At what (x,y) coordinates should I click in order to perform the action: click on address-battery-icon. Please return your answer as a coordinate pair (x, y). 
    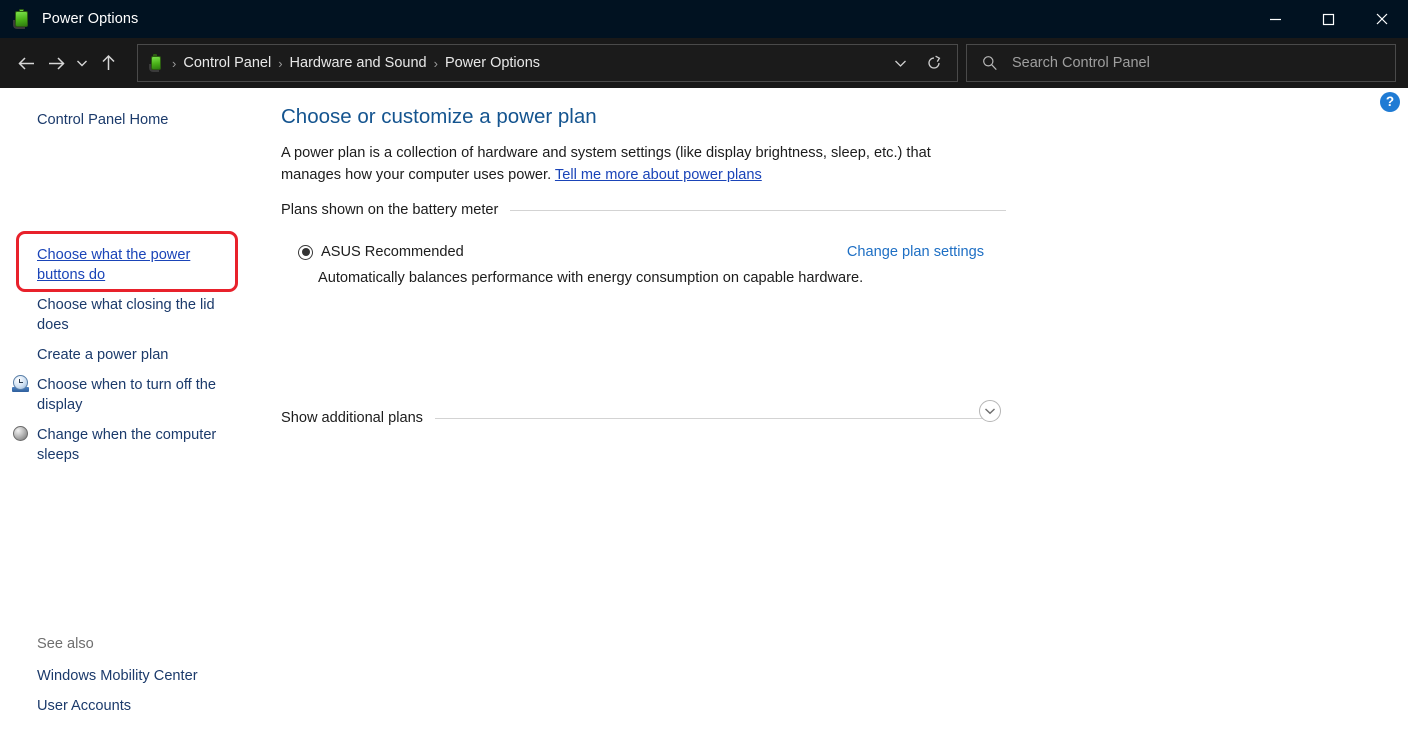
    Looking at the image, I should click on (156, 63).